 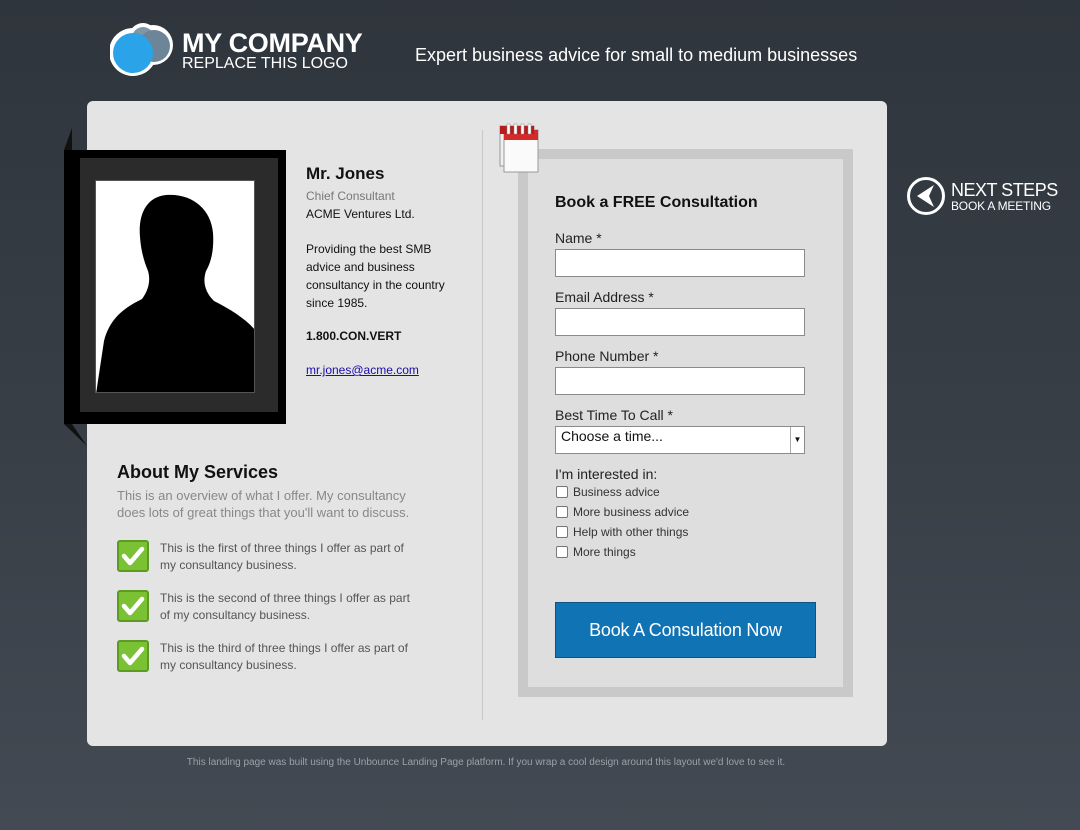 What do you see at coordinates (616, 492) in the screenshot?
I see `checkbox-label: Business advice` at bounding box center [616, 492].